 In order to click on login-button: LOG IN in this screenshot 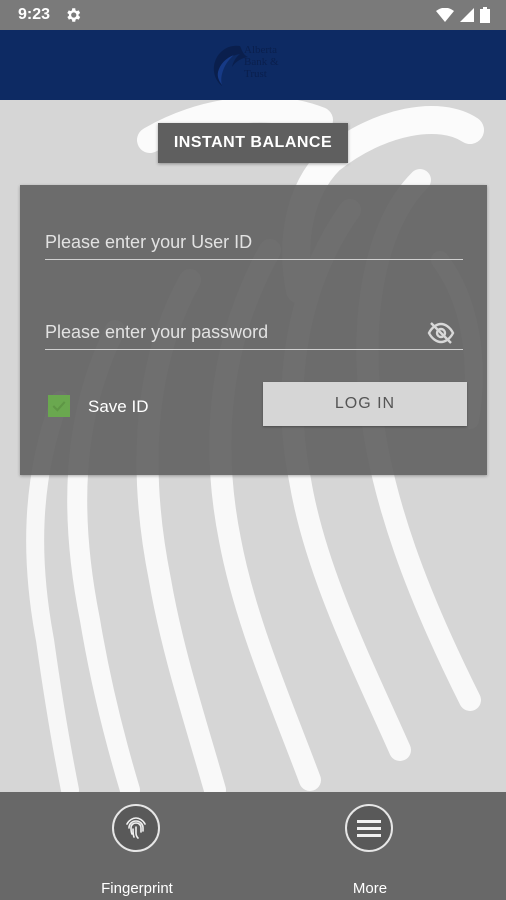, I will do `click(365, 404)`.